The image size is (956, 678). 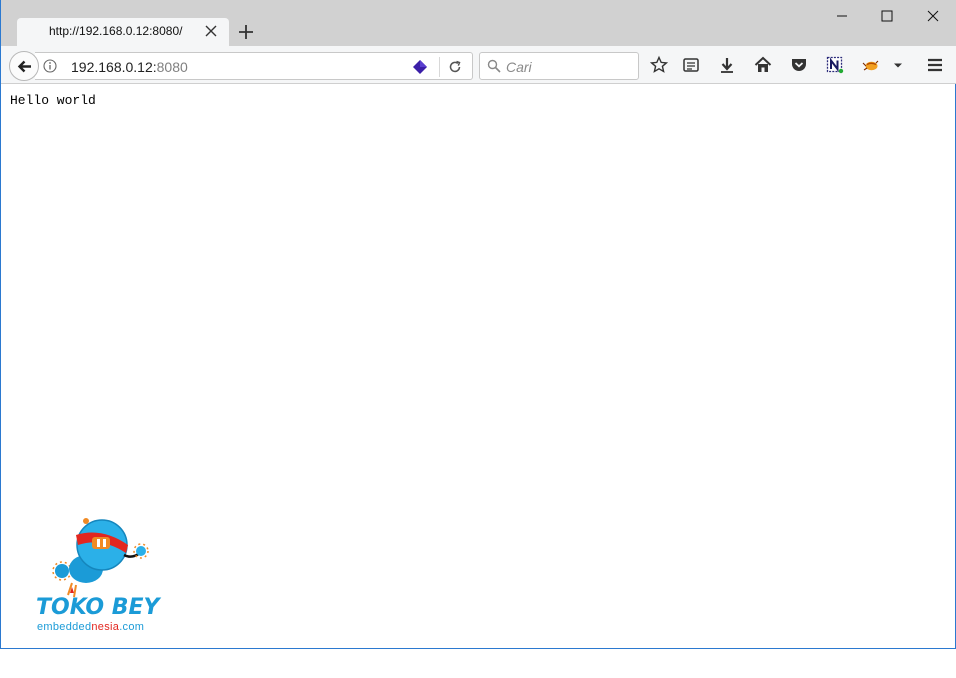 I want to click on watermark-site-accent: nesia, so click(x=105, y=627).